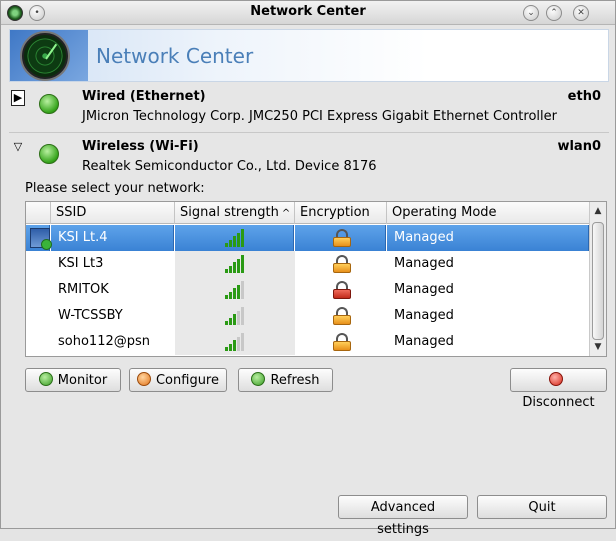 The height and width of the screenshot is (541, 616). I want to click on ssid-cell: soho112@psn, so click(104, 341).